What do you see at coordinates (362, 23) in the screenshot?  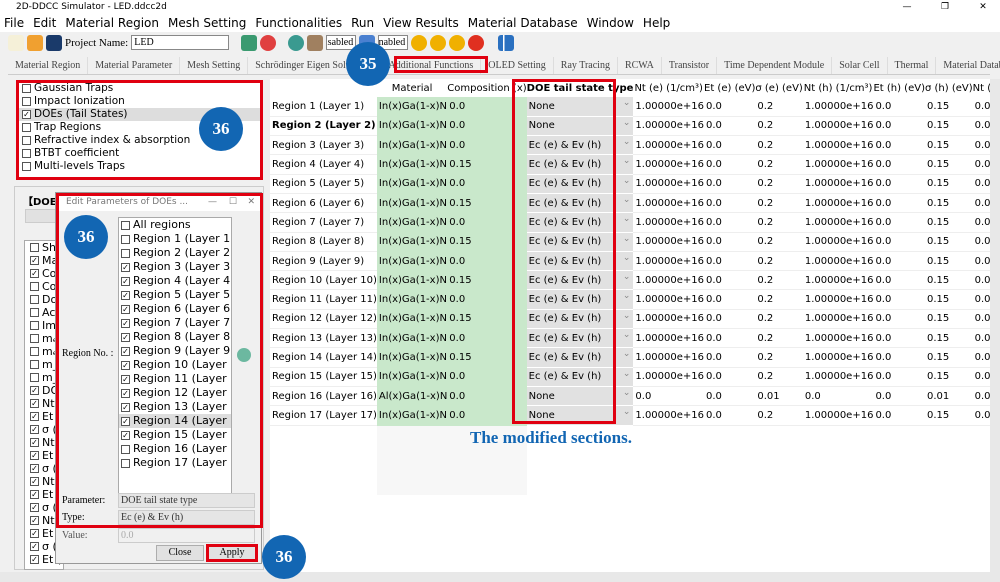 I see `menu-item: Run` at bounding box center [362, 23].